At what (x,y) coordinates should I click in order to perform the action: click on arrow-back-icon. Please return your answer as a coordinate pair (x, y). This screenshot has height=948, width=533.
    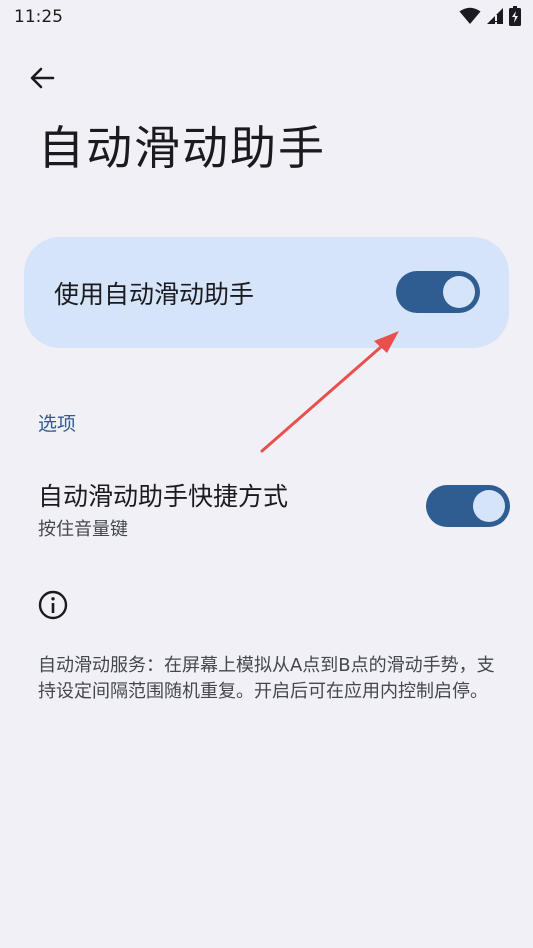
    Looking at the image, I should click on (42, 78).